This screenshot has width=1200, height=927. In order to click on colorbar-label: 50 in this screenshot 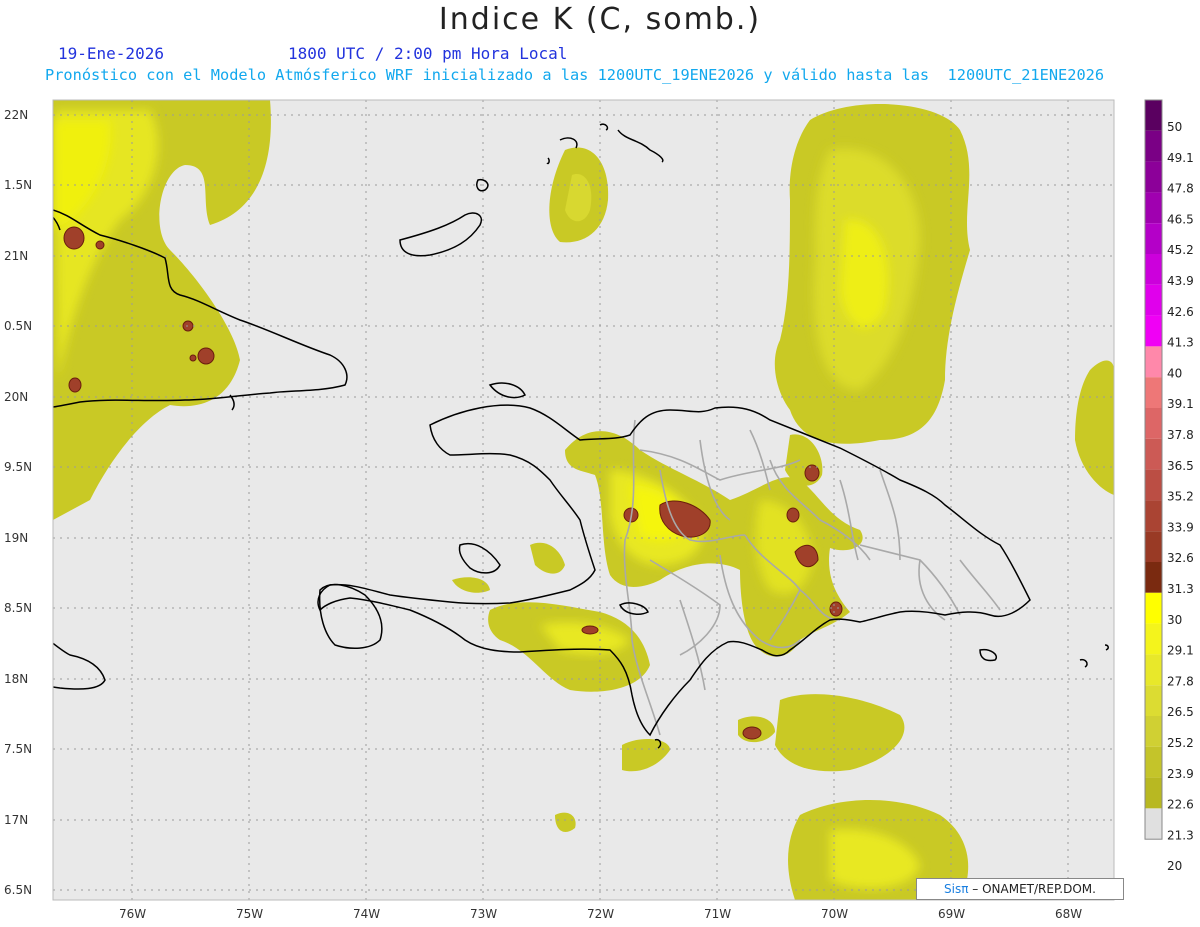, I will do `click(1174, 127)`.